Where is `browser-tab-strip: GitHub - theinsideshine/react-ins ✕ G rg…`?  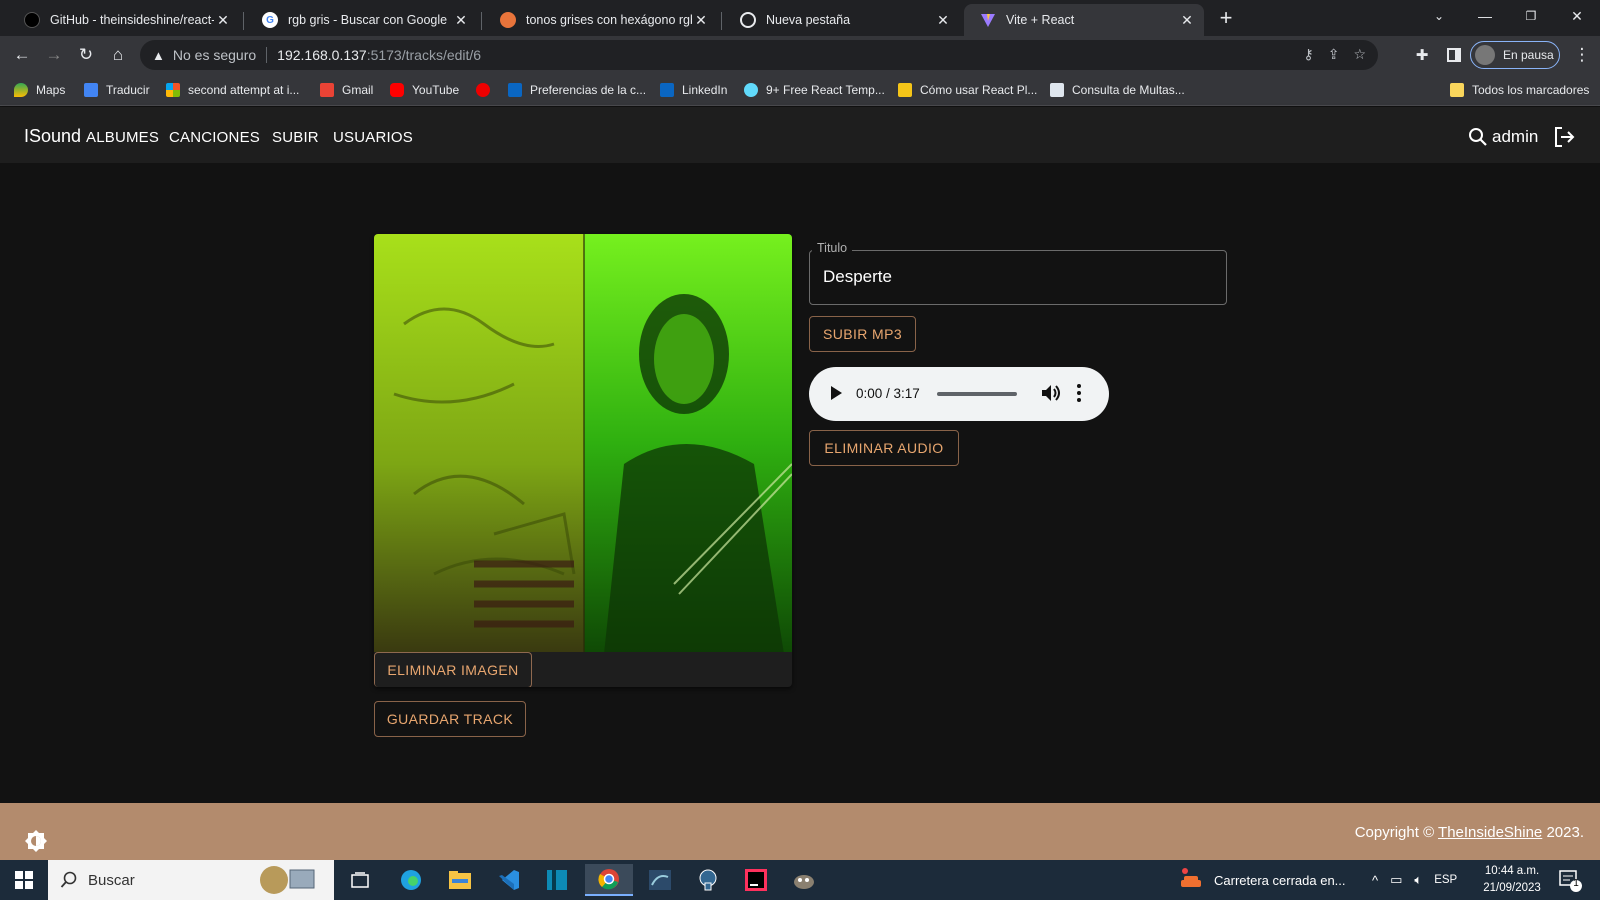
browser-tab-strip: GitHub - theinsideshine/react-ins ✕ G rg… is located at coordinates (800, 18).